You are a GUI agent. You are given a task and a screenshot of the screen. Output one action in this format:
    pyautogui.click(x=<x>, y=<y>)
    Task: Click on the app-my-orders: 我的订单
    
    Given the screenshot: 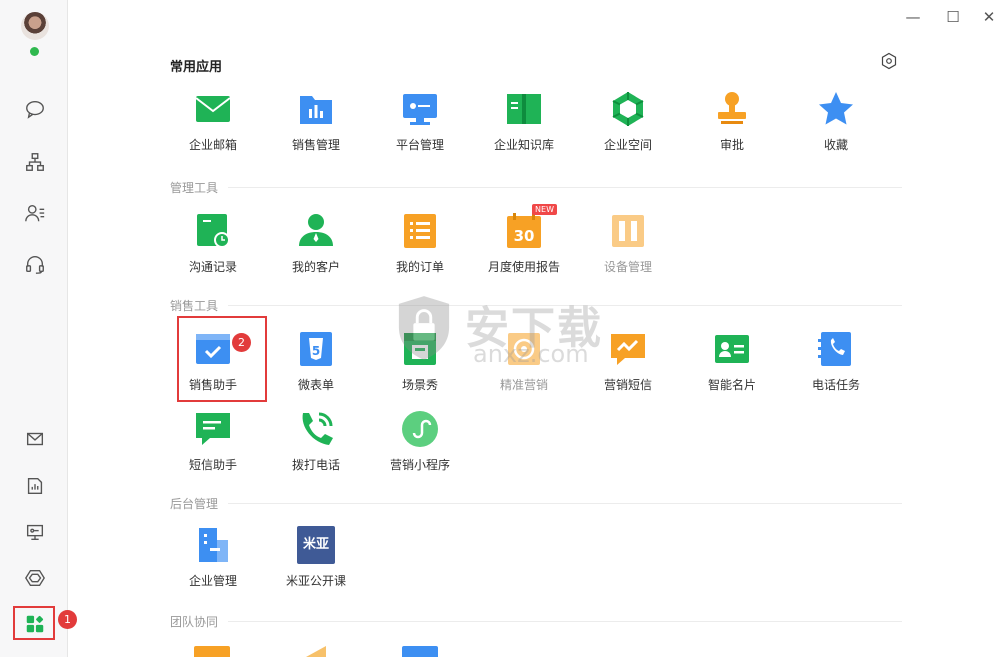 What is the action you would take?
    pyautogui.click(x=420, y=248)
    